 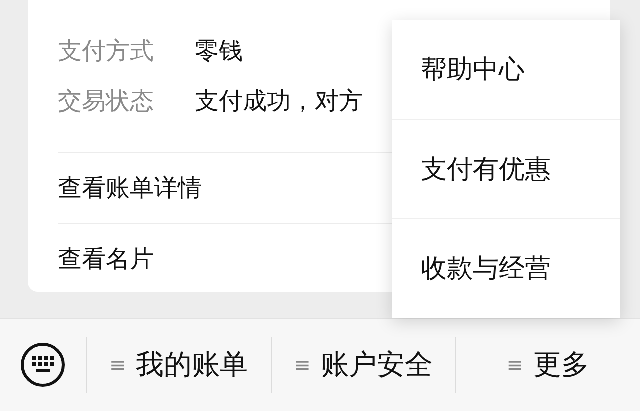 What do you see at coordinates (43, 365) in the screenshot?
I see `keyboard-icon` at bounding box center [43, 365].